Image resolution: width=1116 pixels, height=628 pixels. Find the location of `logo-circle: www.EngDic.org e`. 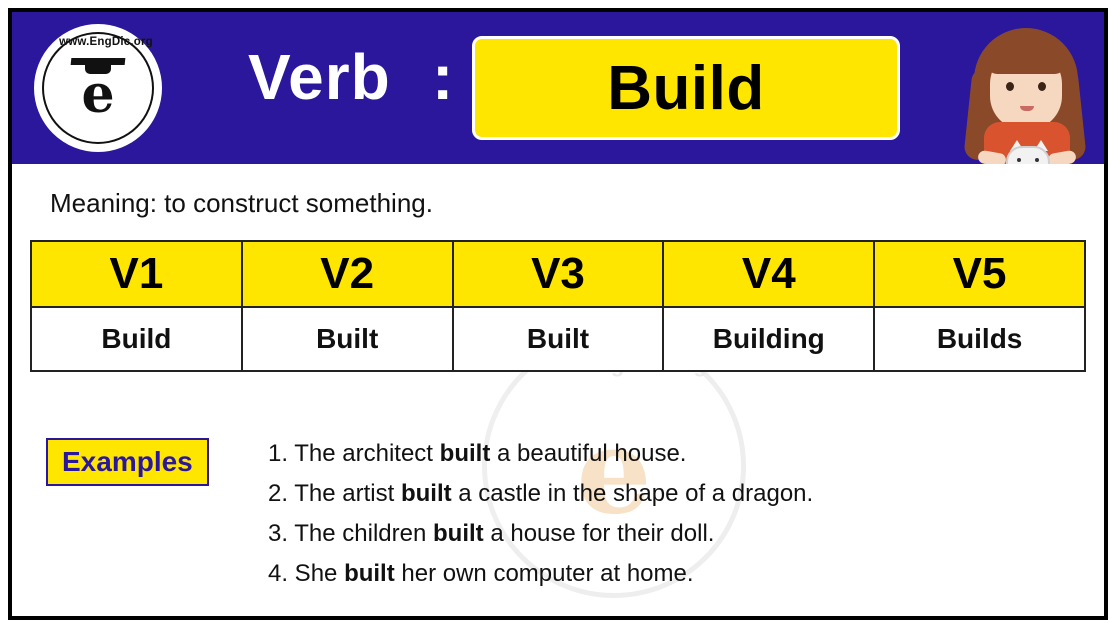

logo-circle: www.EngDic.org e is located at coordinates (98, 88).